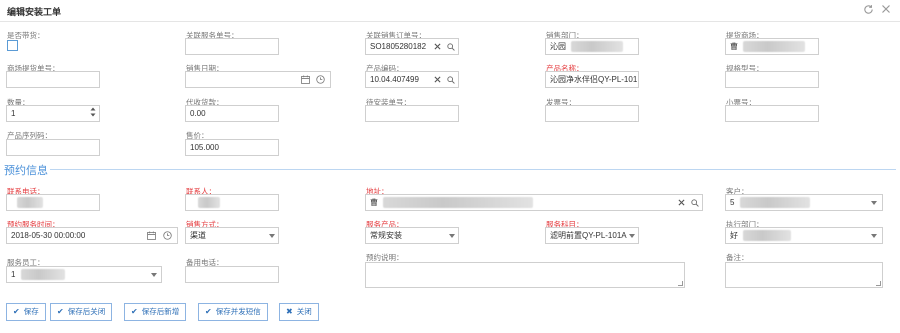 This screenshot has width=900, height=333. What do you see at coordinates (299, 312) in the screenshot?
I see `close-button: ✖ 关闭` at bounding box center [299, 312].